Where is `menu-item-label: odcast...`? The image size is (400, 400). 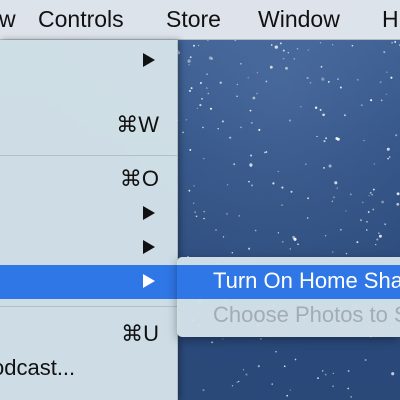
menu-item-label: odcast... is located at coordinates (38, 367).